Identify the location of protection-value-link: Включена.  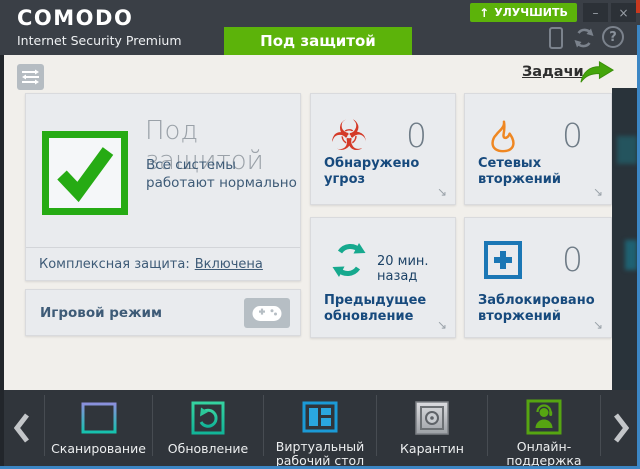
(229, 264).